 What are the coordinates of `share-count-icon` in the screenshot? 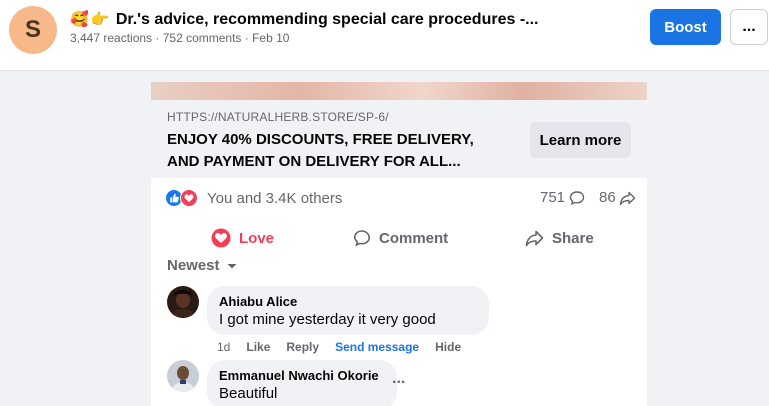 It's located at (627, 198).